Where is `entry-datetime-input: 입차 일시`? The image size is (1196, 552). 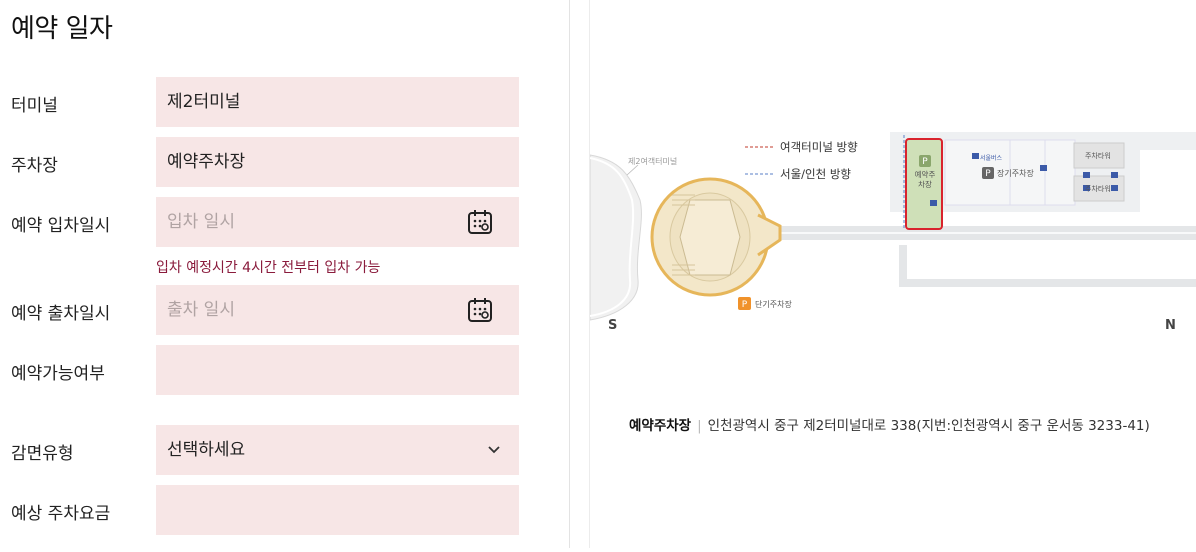 entry-datetime-input: 입차 일시 is located at coordinates (337, 222).